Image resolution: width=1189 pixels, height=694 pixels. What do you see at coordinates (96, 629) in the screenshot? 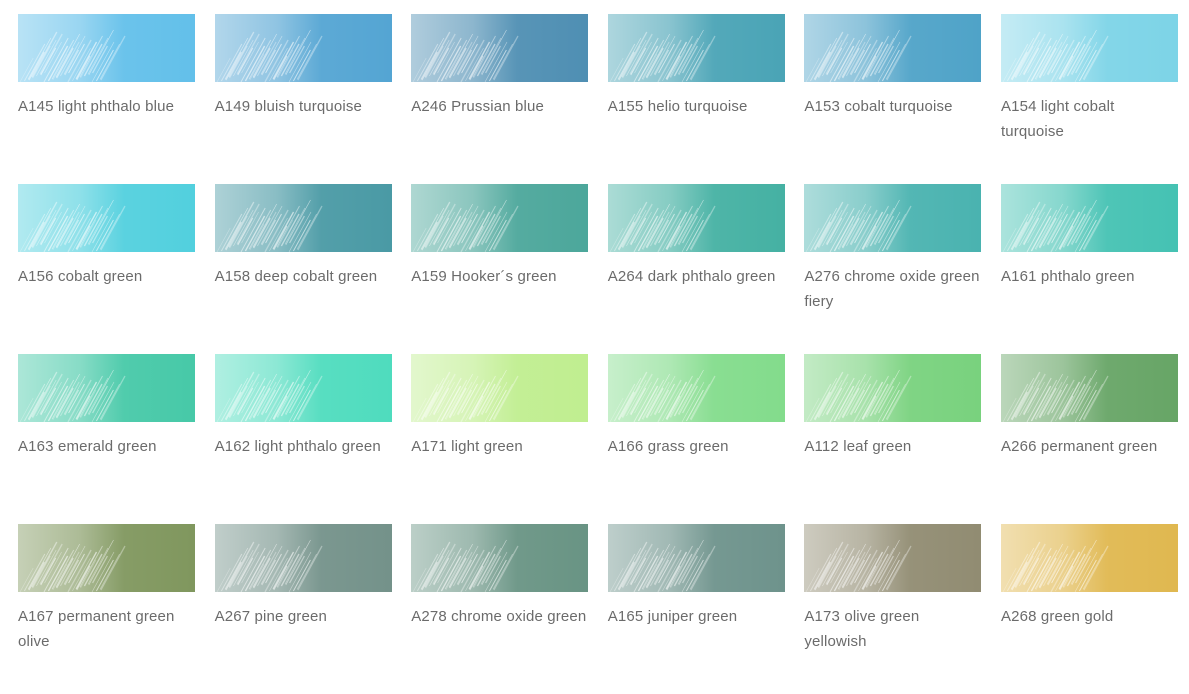
I see `swatch-label: A167 permanent green olive` at bounding box center [96, 629].